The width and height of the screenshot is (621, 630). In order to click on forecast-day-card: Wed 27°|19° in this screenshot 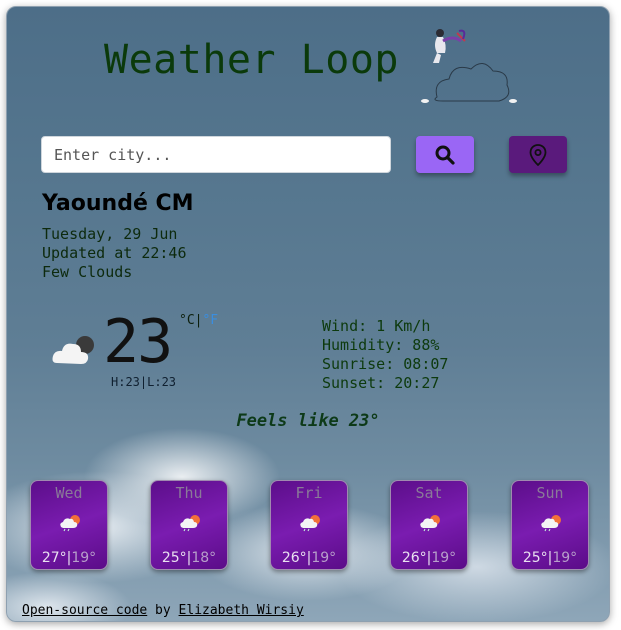, I will do `click(69, 525)`.